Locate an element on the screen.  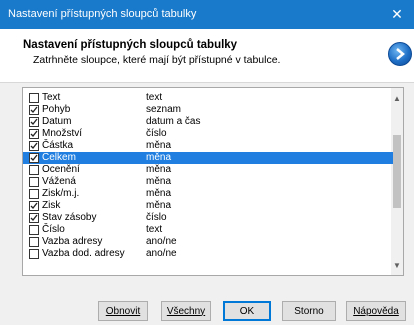
column-name: Vazba dod. adresy is located at coordinates (83, 253).